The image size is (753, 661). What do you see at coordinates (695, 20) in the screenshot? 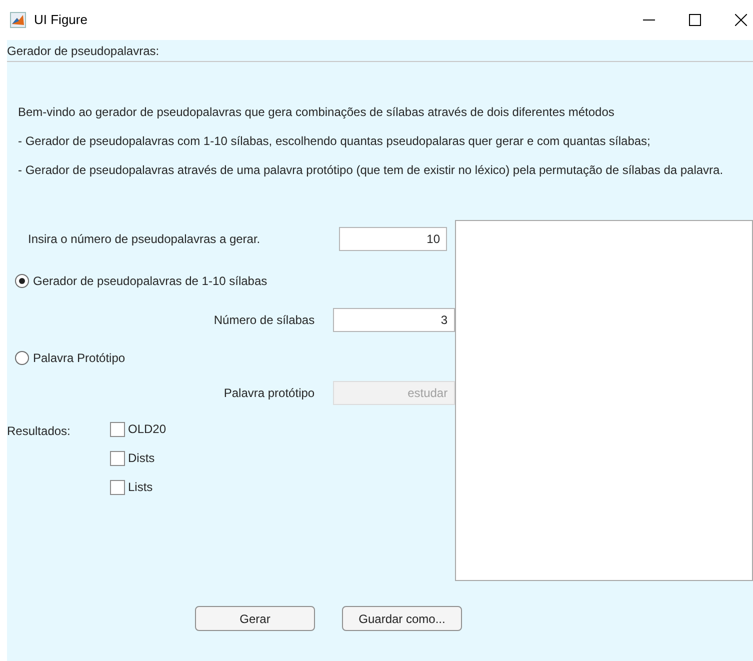
I see `maximize-icon` at bounding box center [695, 20].